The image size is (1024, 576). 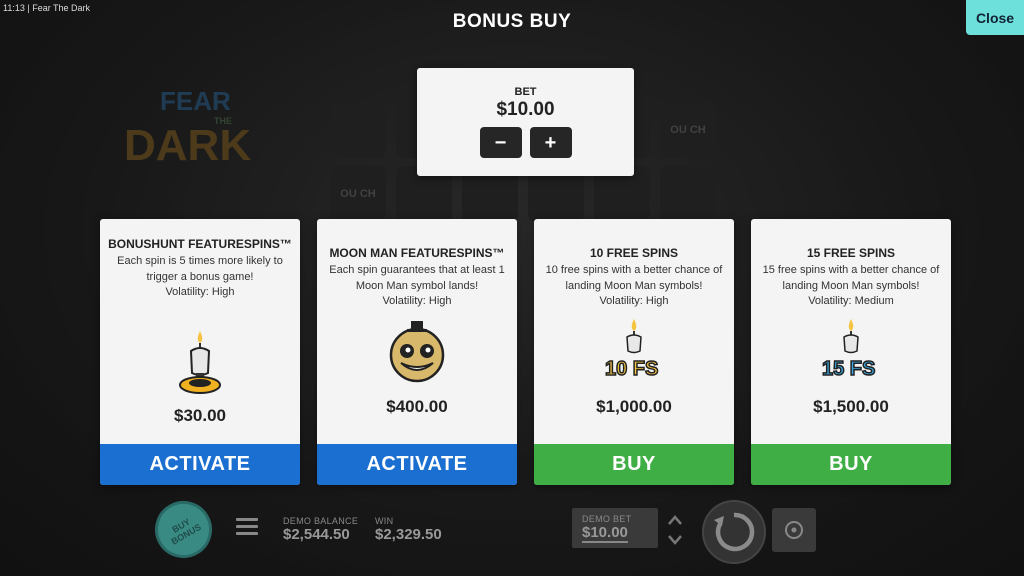 I want to click on demo-bet-label: DEMO BET, so click(x=607, y=519).